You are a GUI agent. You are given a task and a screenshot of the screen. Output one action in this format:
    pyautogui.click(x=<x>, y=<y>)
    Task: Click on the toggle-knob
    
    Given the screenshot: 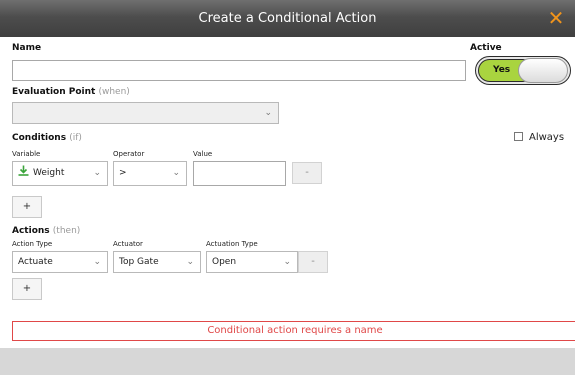 What is the action you would take?
    pyautogui.click(x=543, y=70)
    